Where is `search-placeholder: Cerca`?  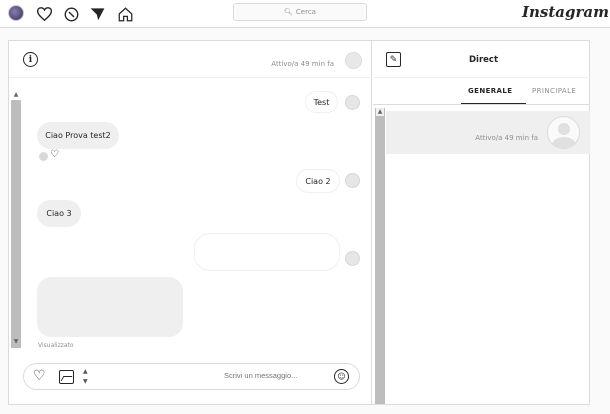 search-placeholder: Cerca is located at coordinates (305, 12).